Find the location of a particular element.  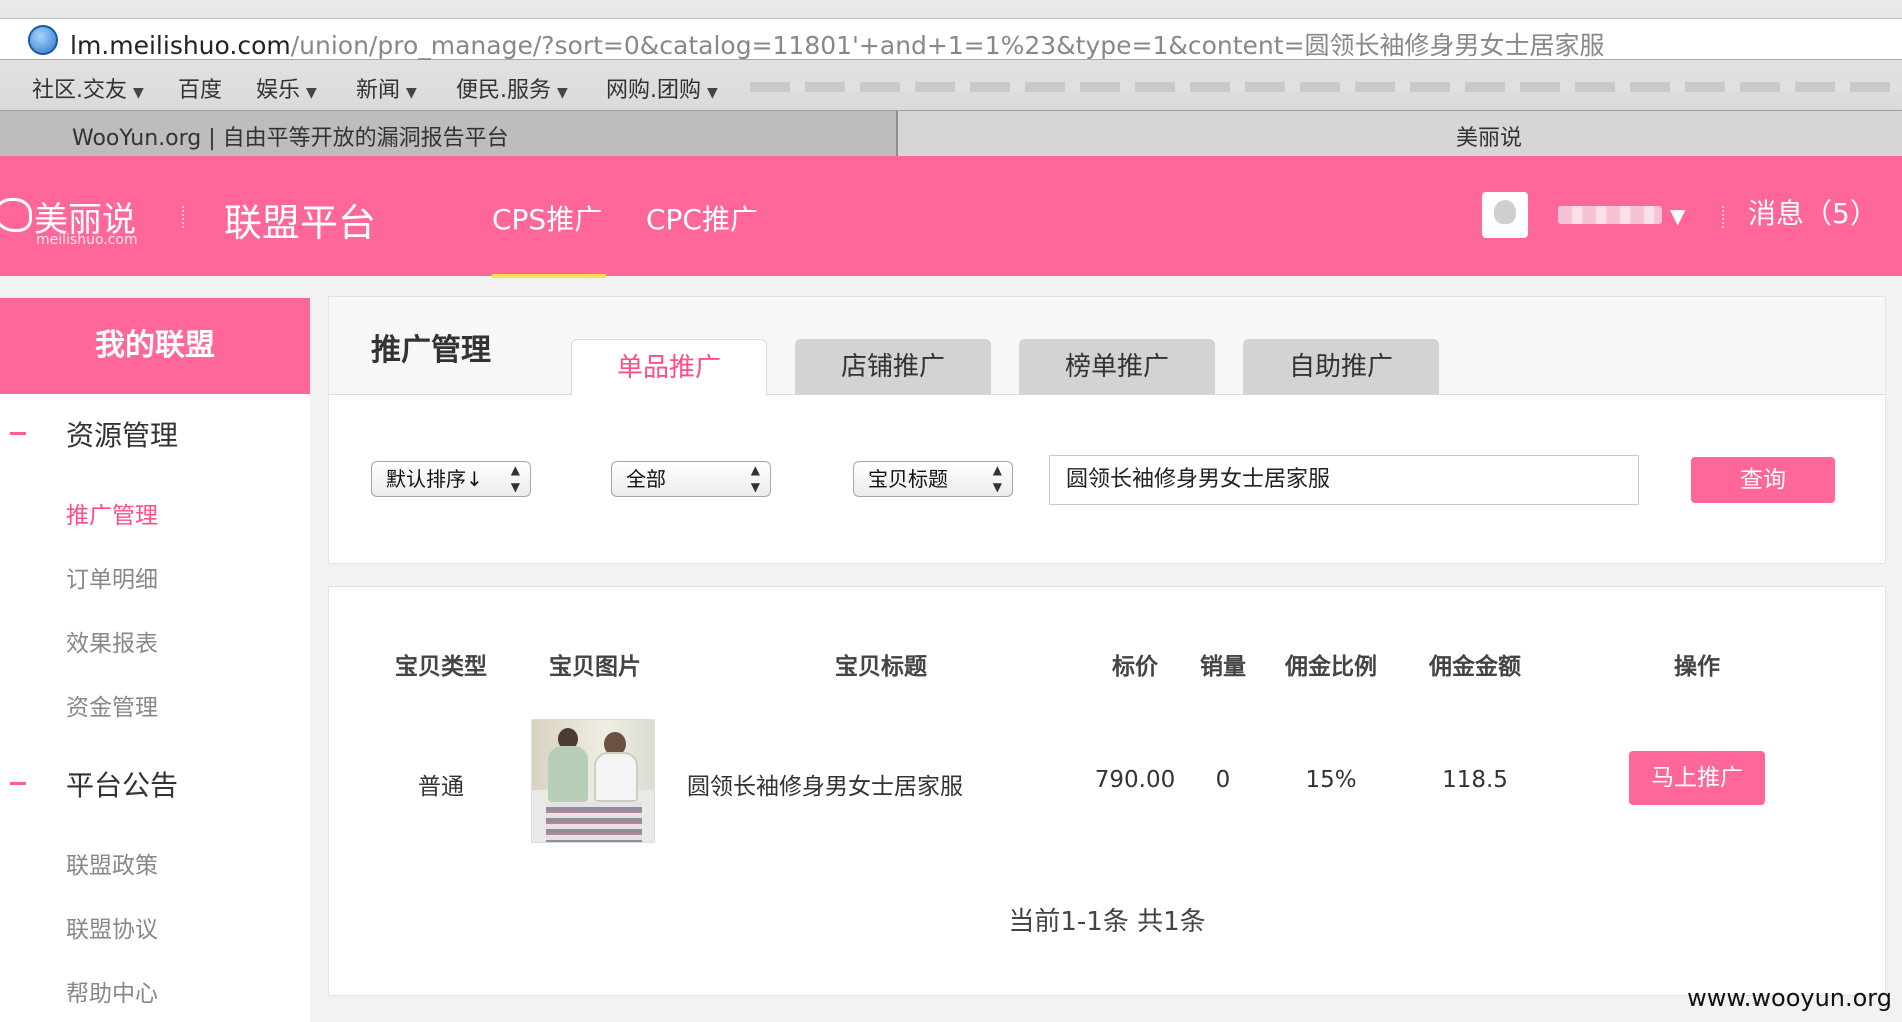

sidebar-section-resource: 资源管理 is located at coordinates (122, 434).